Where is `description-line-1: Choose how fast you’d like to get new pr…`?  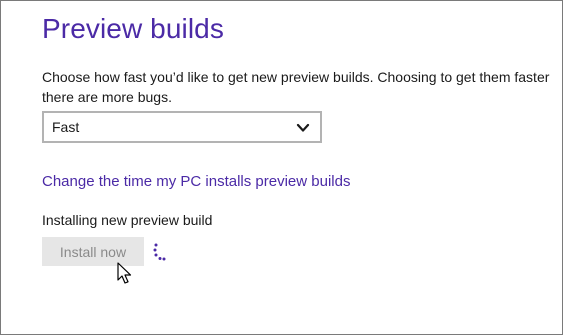
description-line-1: Choose how fast you’d like to get new pr… is located at coordinates (296, 77).